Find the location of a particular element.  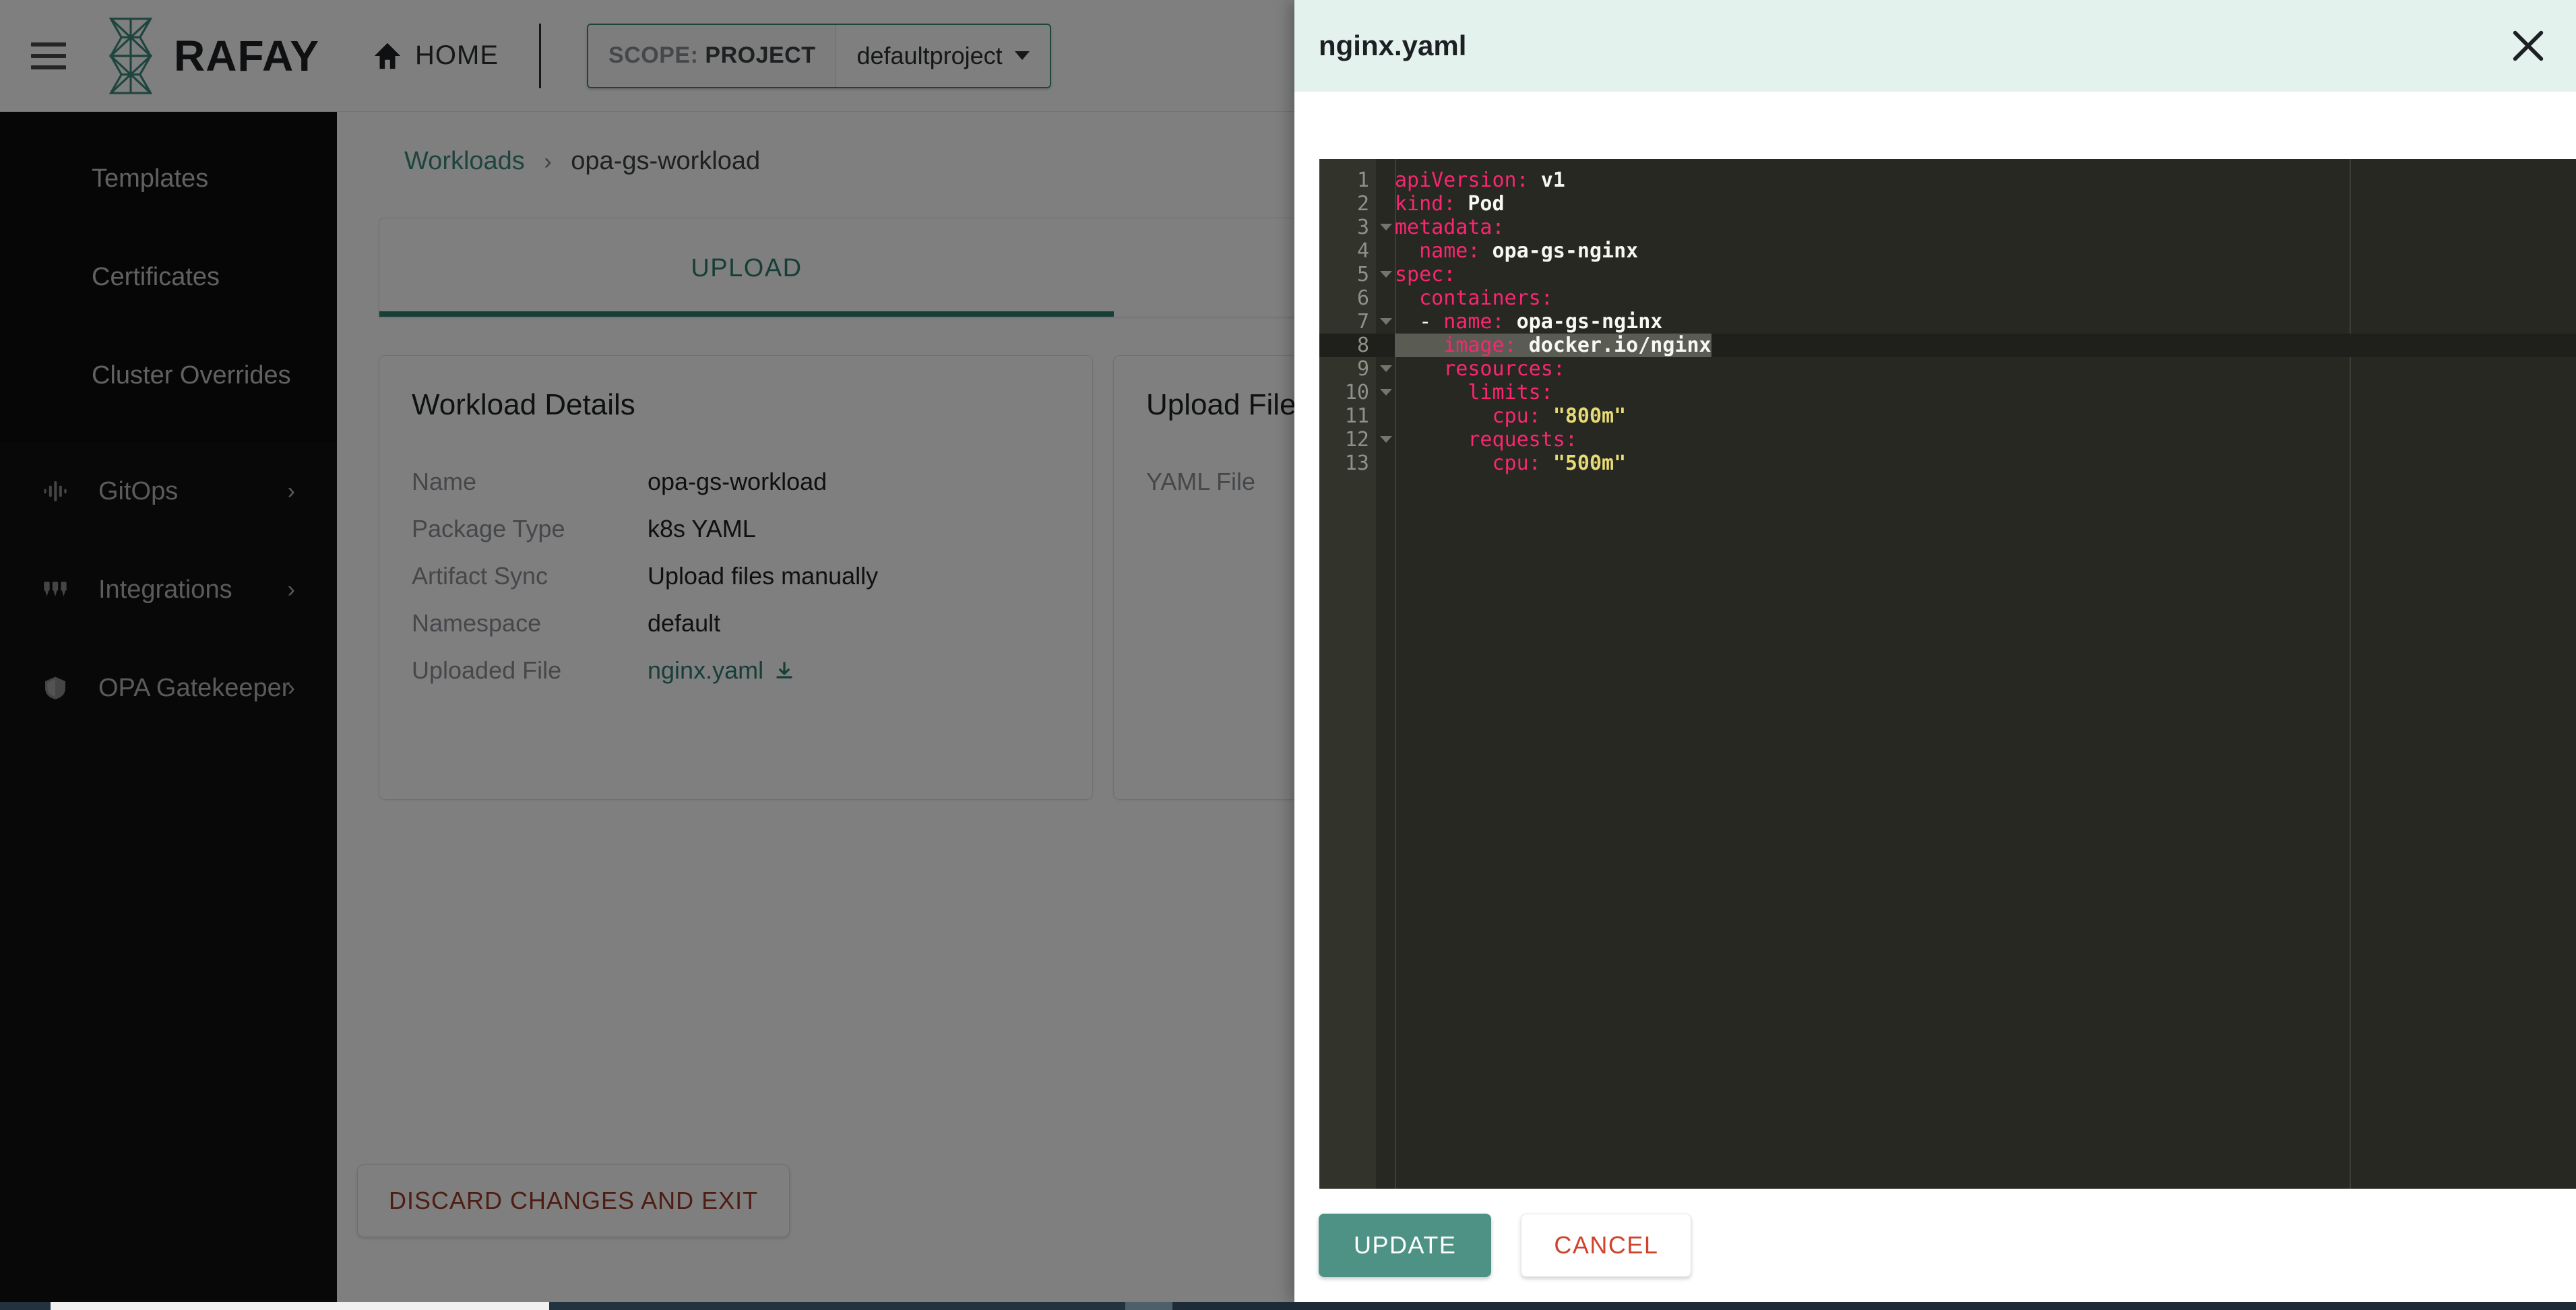

line-number: 7 is located at coordinates (1355, 322).